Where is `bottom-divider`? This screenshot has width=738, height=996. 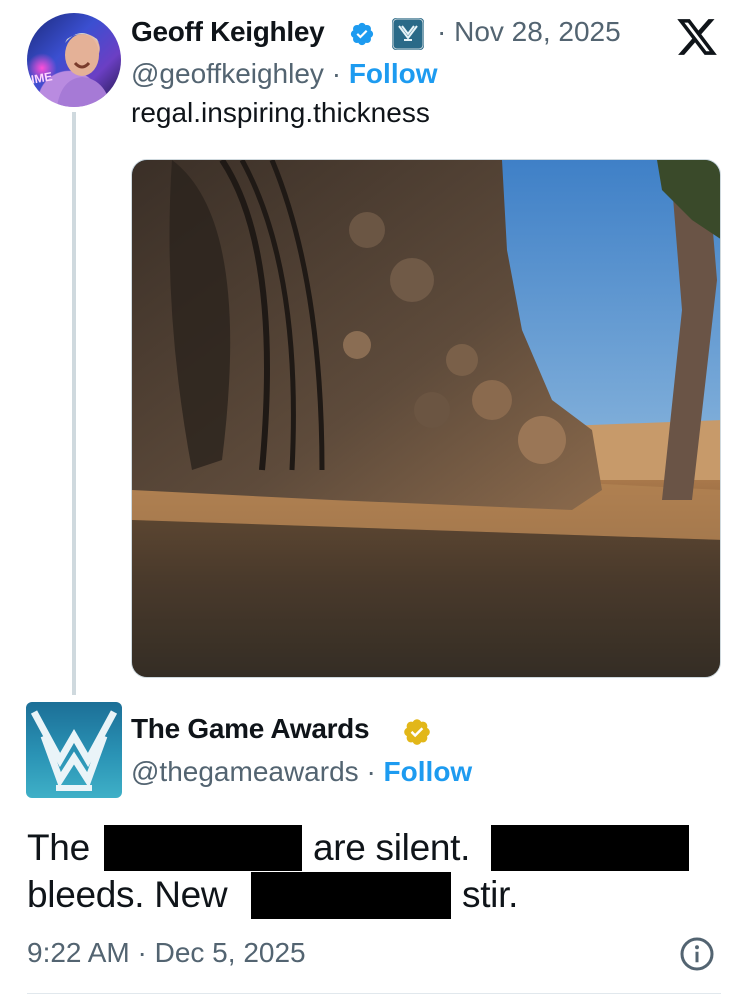 bottom-divider is located at coordinates (374, 993).